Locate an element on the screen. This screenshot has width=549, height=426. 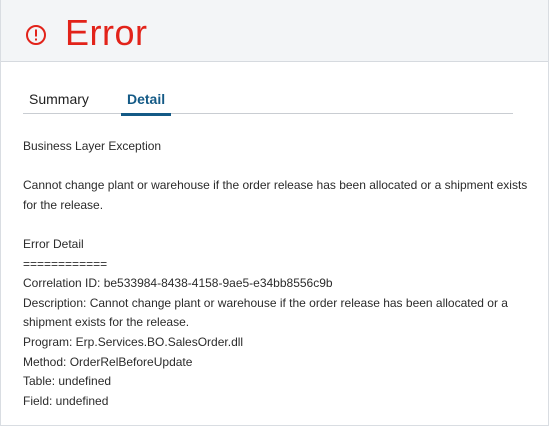
tab-detail: Detail is located at coordinates (146, 103).